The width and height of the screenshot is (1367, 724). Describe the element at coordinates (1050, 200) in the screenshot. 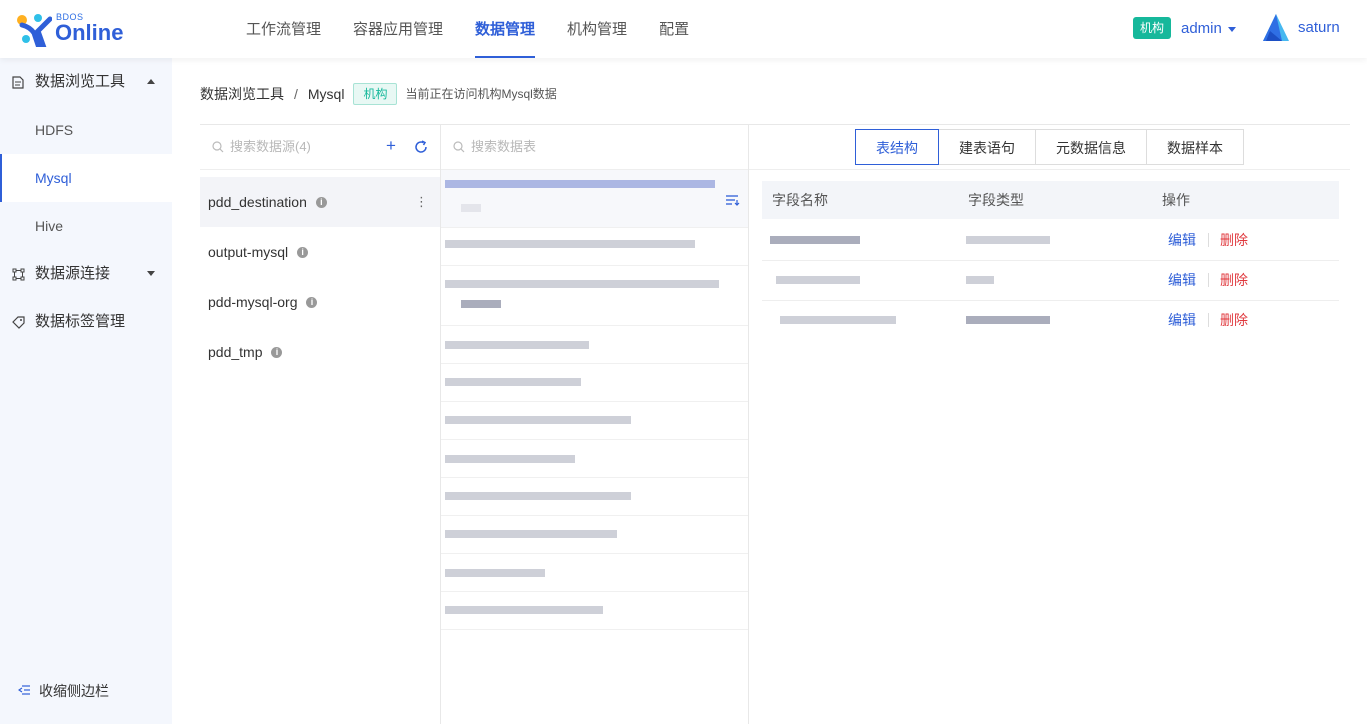

I see `schema-table-header: 字段名称 字段类型 操作` at that location.